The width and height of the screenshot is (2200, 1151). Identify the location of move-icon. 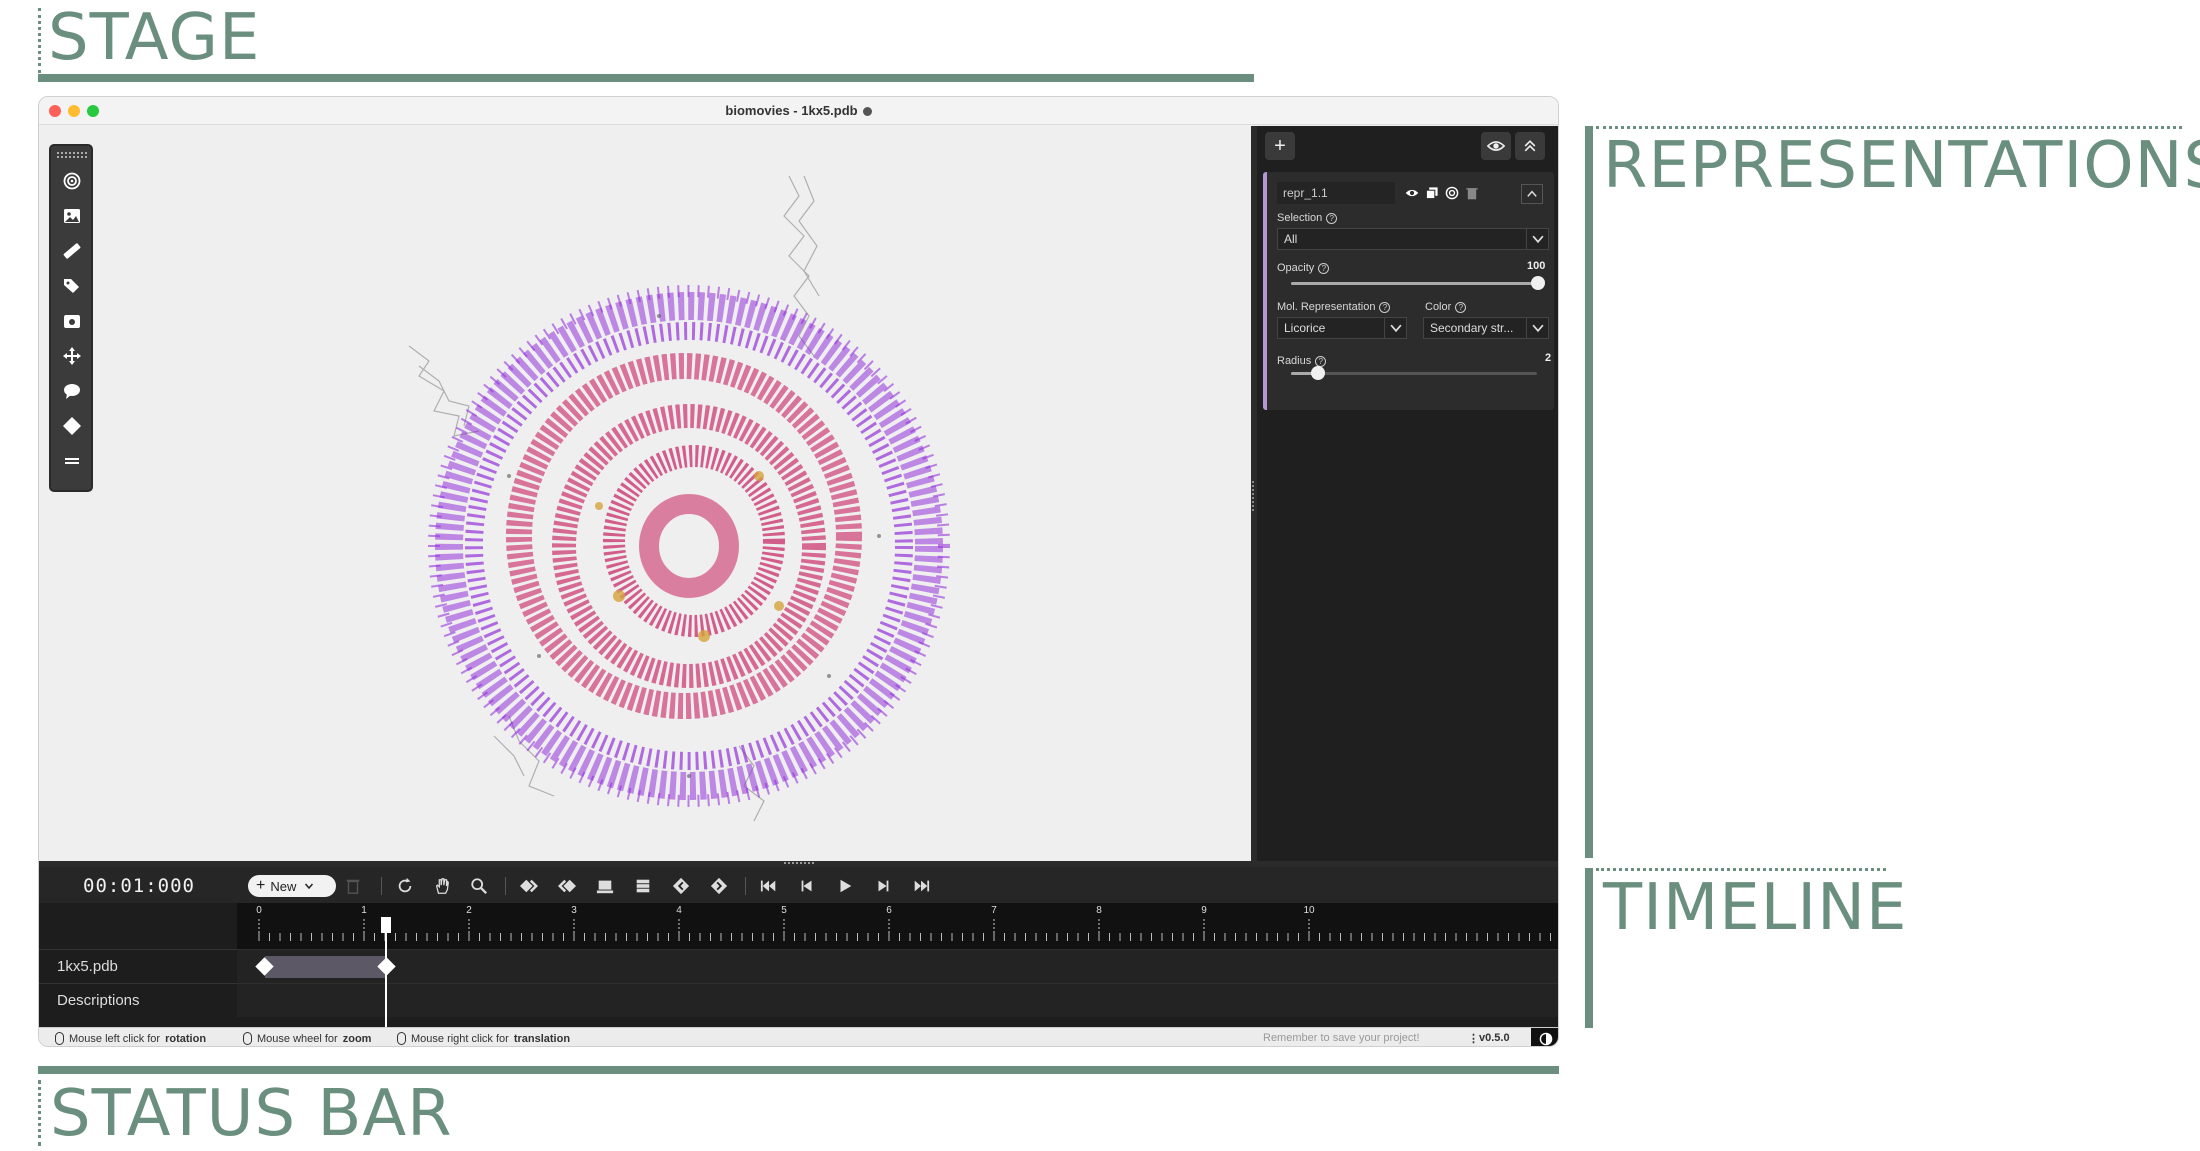
(72, 356).